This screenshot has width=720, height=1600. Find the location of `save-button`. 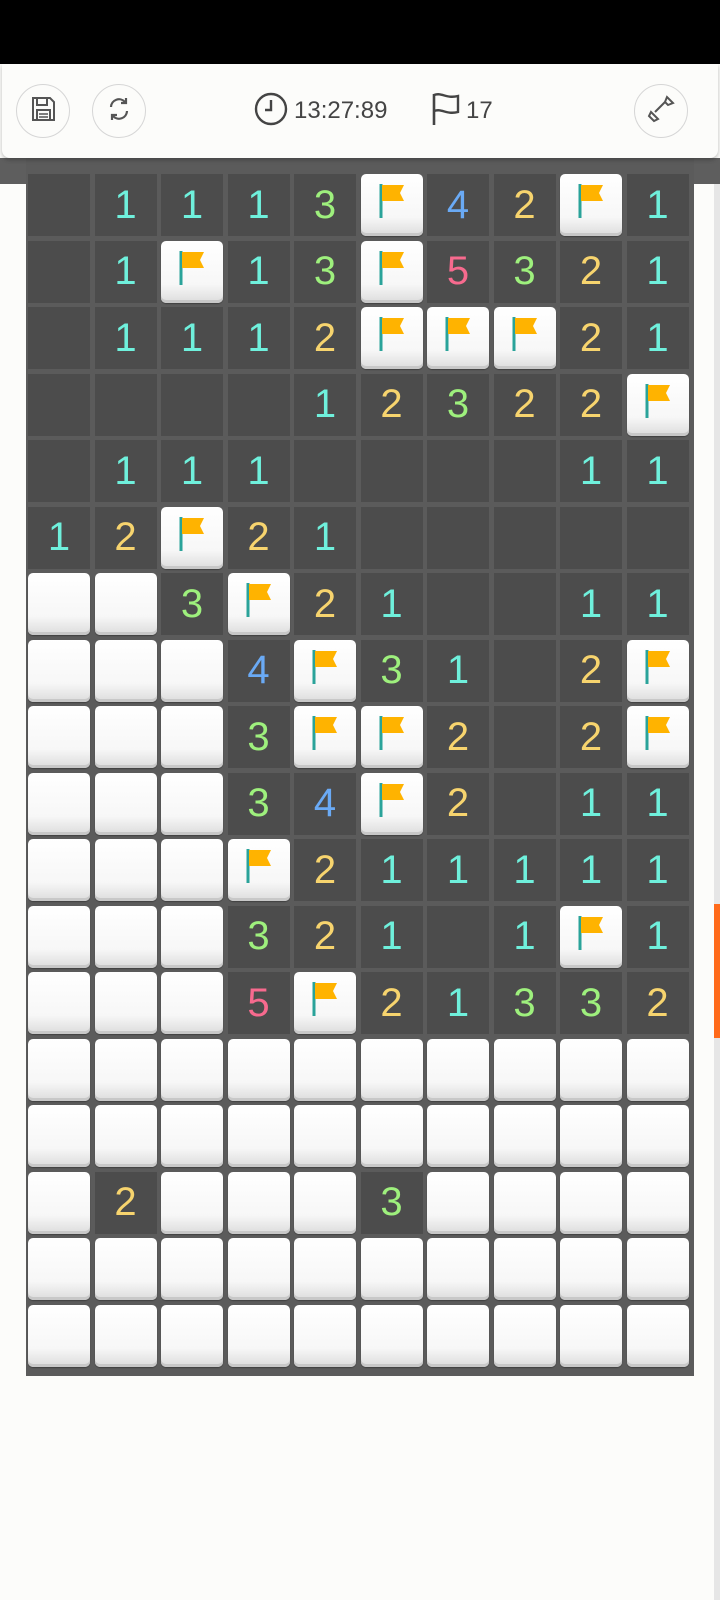

save-button is located at coordinates (43, 111).